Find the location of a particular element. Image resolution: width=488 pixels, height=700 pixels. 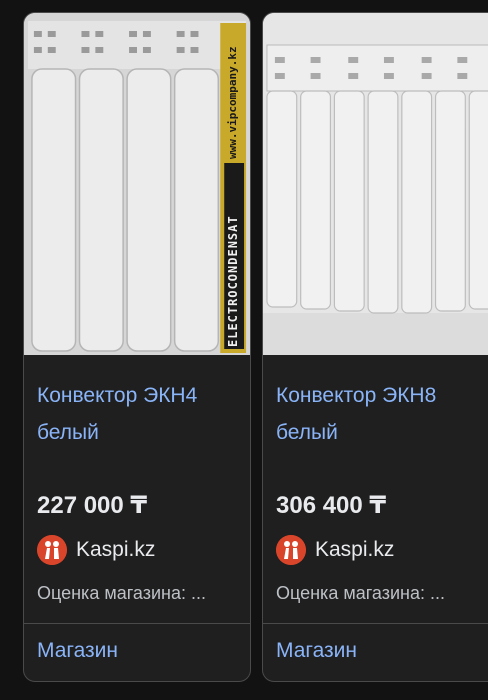

product-price: 306 400 ₸ is located at coordinates (331, 505).